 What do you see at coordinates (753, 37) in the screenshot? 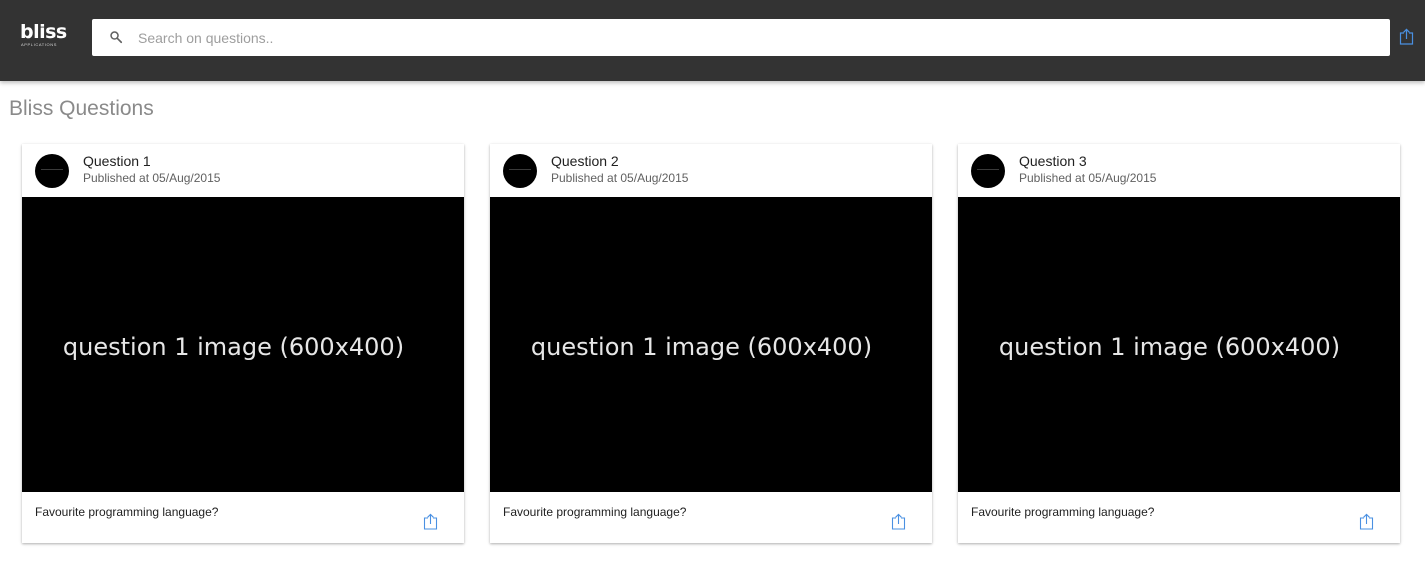
I see `search-input` at bounding box center [753, 37].